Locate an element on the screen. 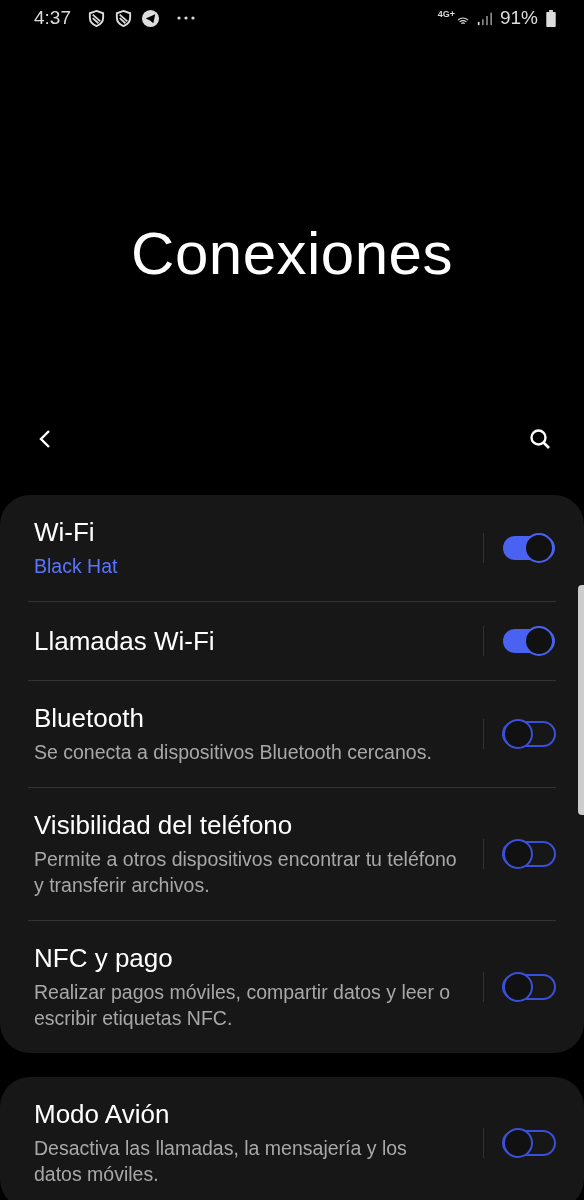 Image resolution: width=584 pixels, height=1200 pixels. battery-icon is located at coordinates (551, 18).